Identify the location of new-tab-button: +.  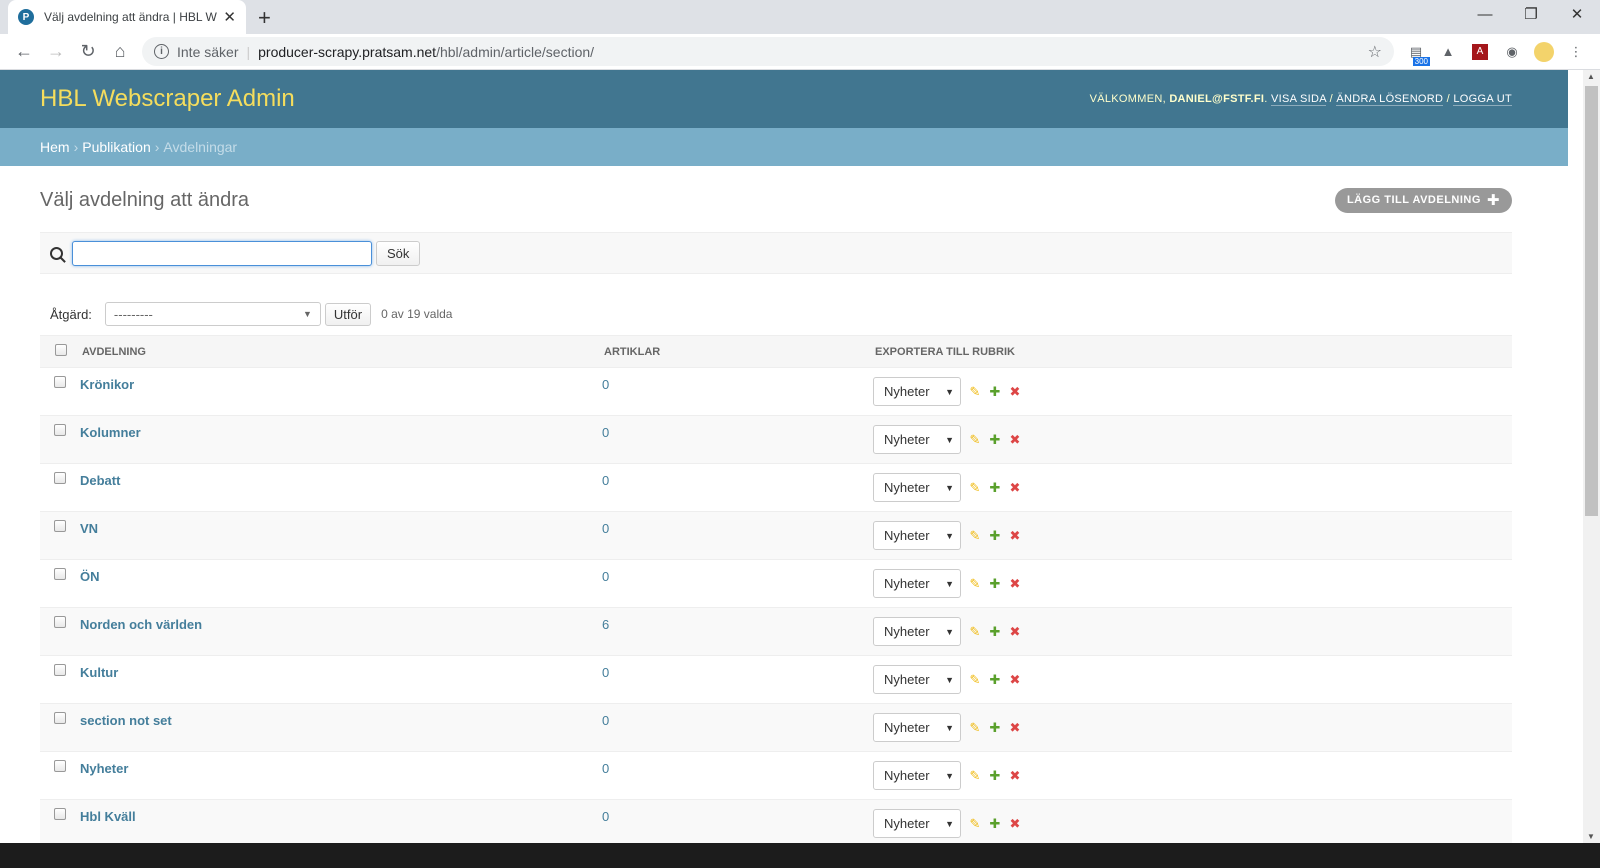
(264, 18).